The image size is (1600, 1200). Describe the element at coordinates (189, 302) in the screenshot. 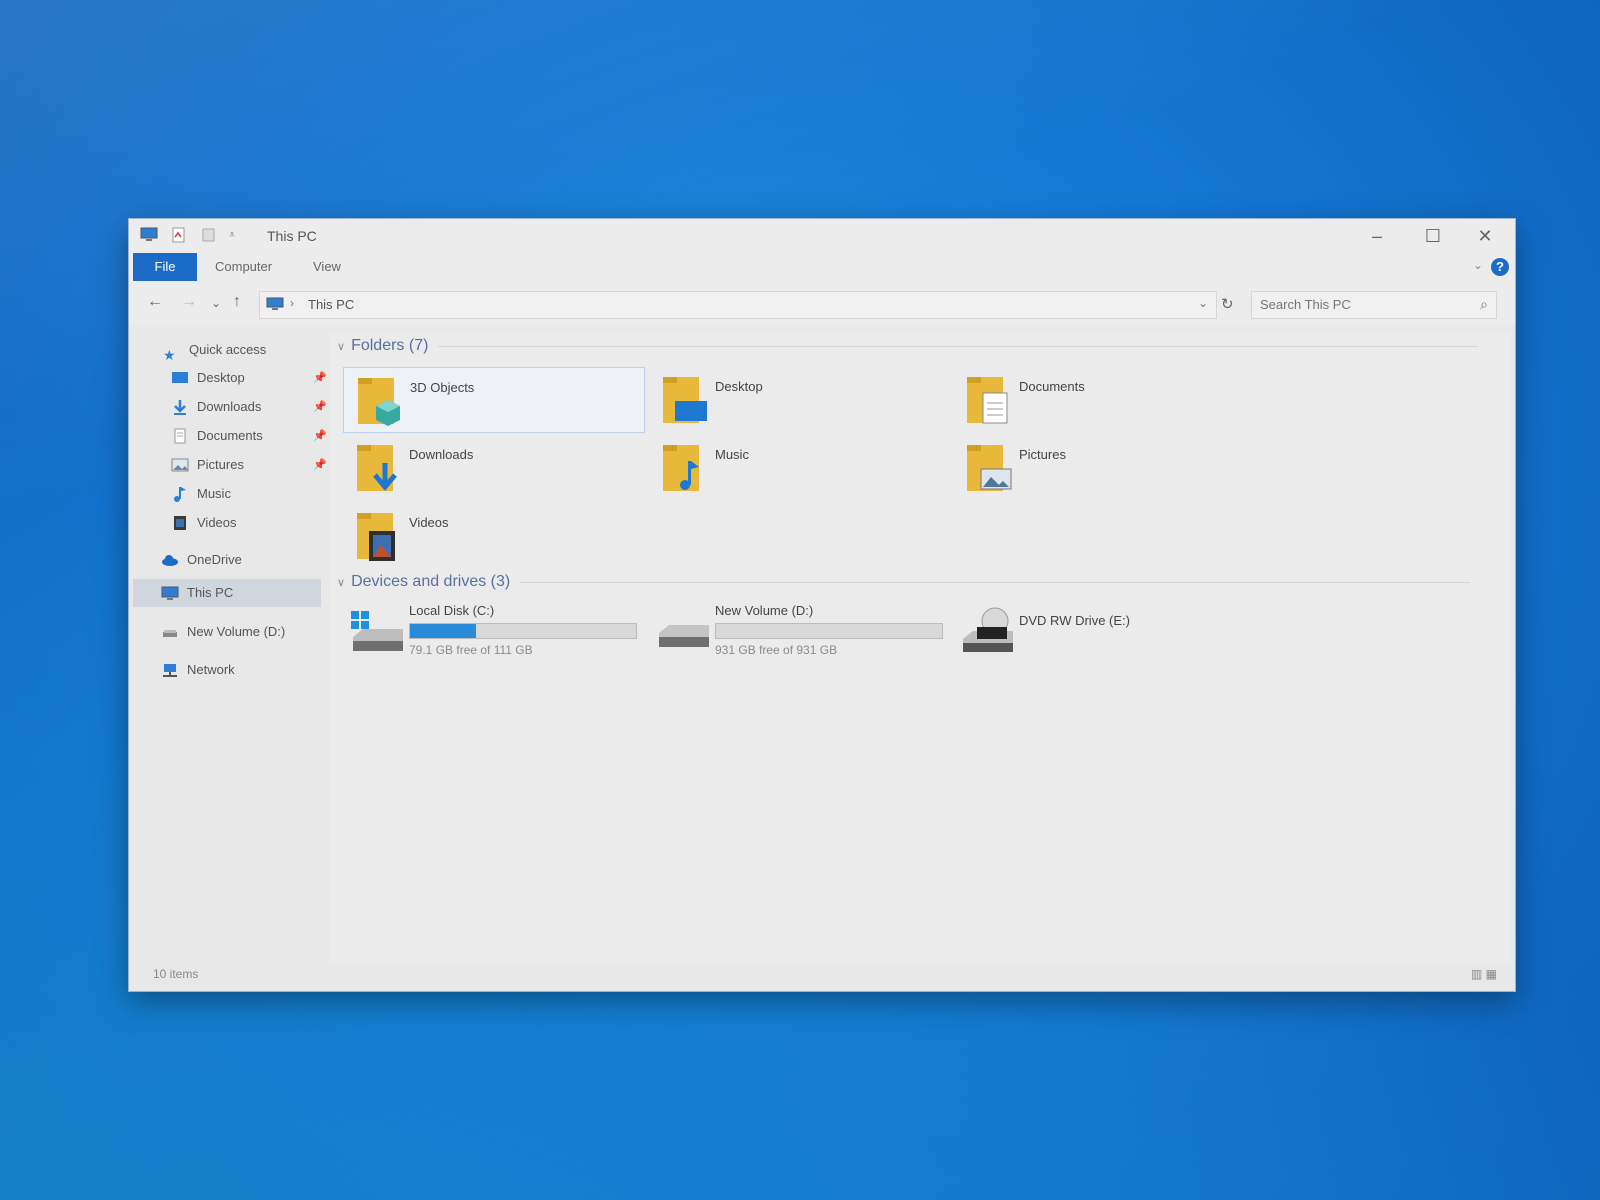

I see `forward-button: →` at that location.